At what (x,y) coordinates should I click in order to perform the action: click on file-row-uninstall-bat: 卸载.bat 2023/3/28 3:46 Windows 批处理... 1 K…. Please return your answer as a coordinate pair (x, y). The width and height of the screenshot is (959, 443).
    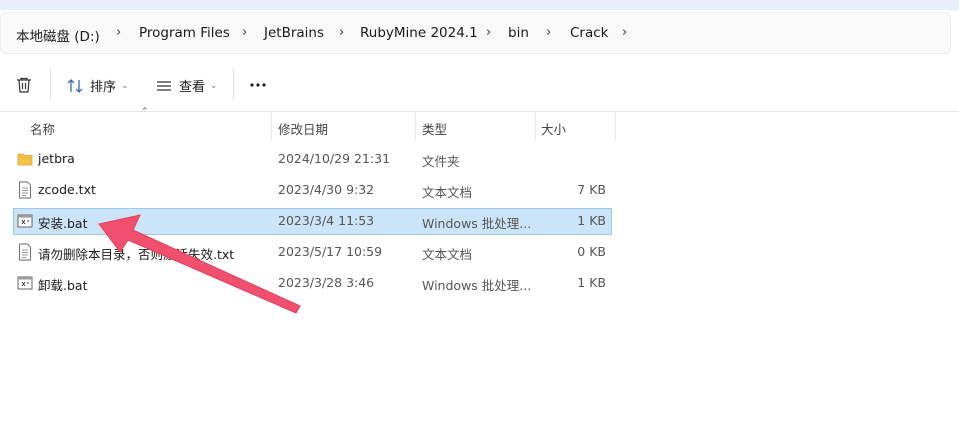
    Looking at the image, I should click on (312, 283).